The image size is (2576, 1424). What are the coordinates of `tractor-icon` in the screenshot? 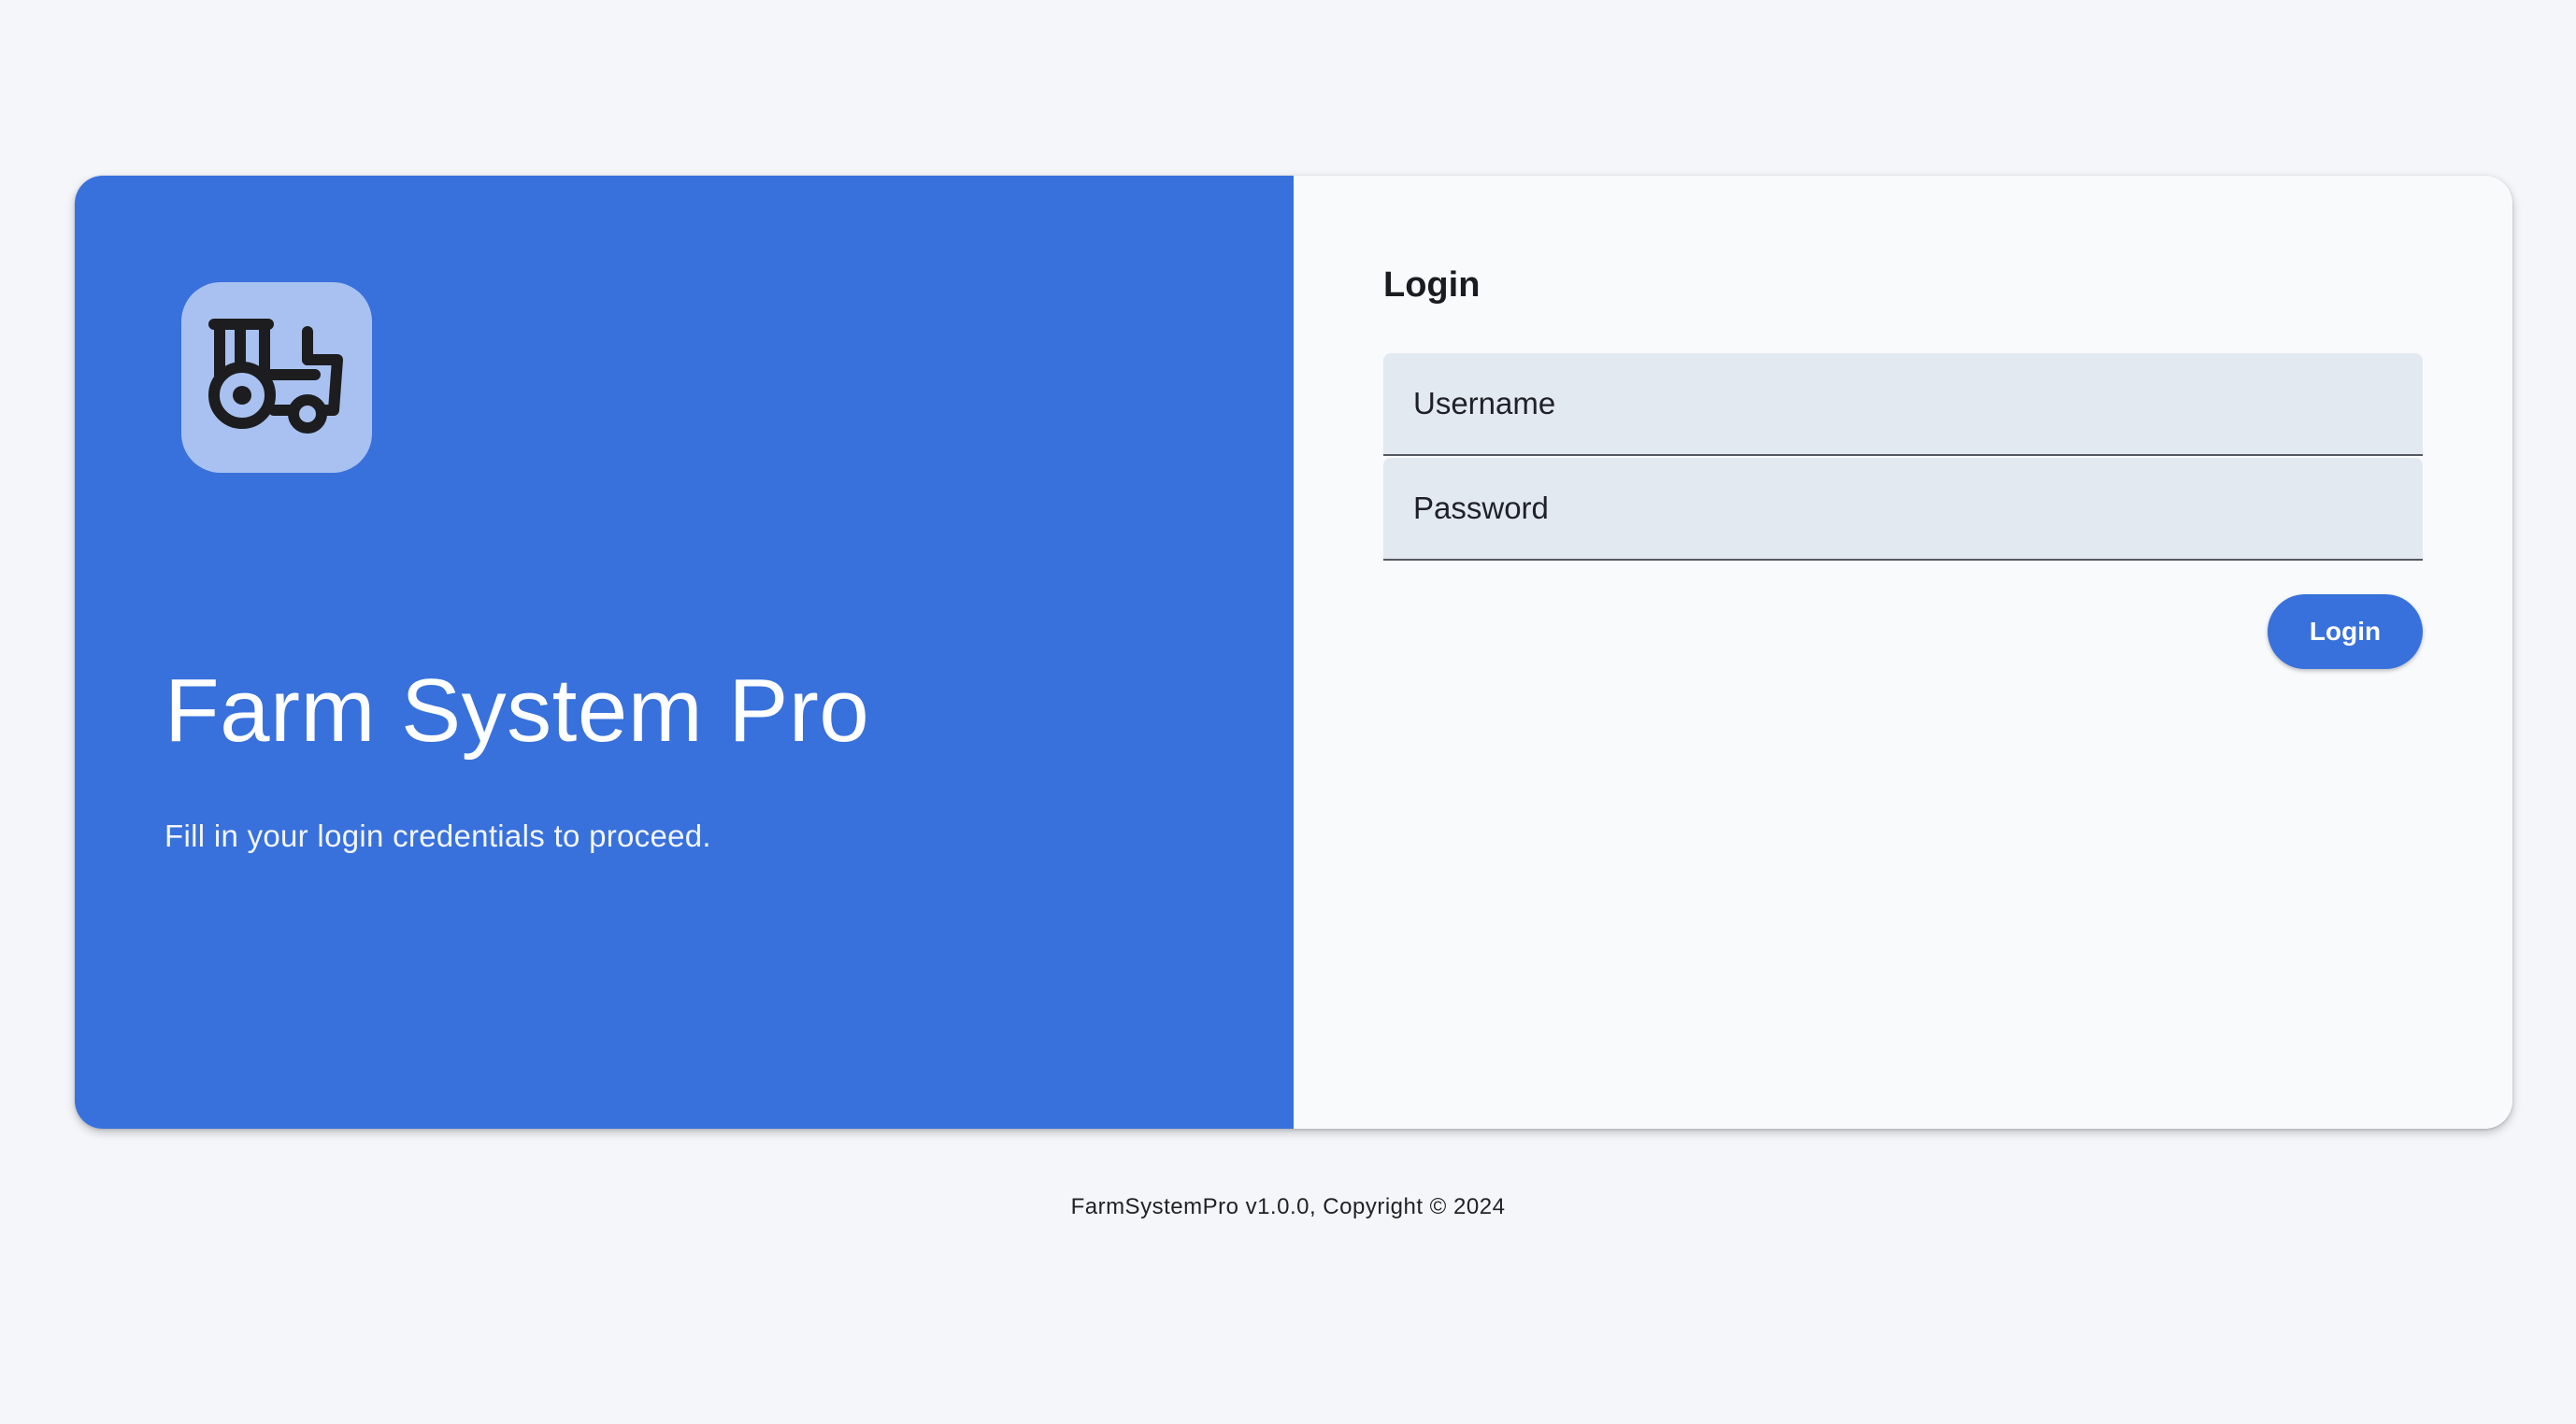 It's located at (275, 376).